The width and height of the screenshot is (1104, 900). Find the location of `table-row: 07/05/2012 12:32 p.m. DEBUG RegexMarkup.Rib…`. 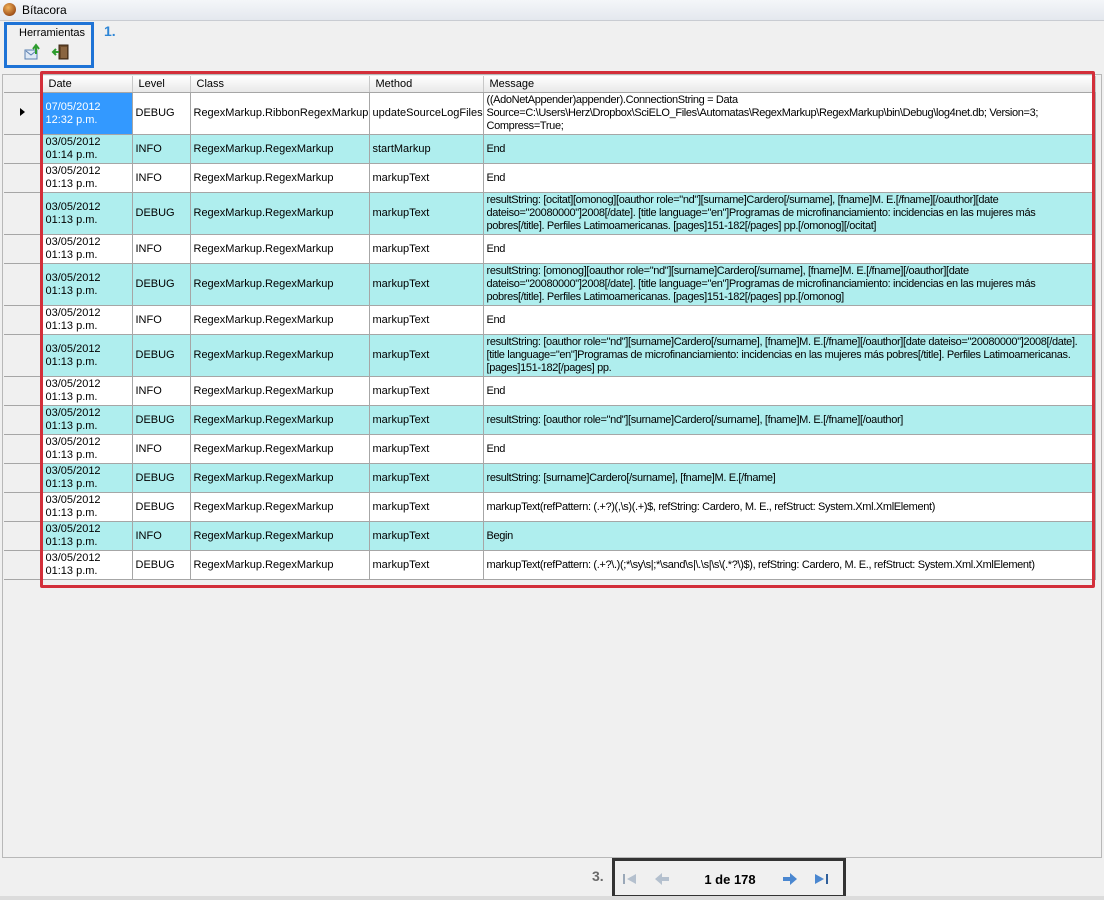

table-row: 07/05/2012 12:32 p.m. DEBUG RegexMarkup.Rib… is located at coordinates (550, 113).